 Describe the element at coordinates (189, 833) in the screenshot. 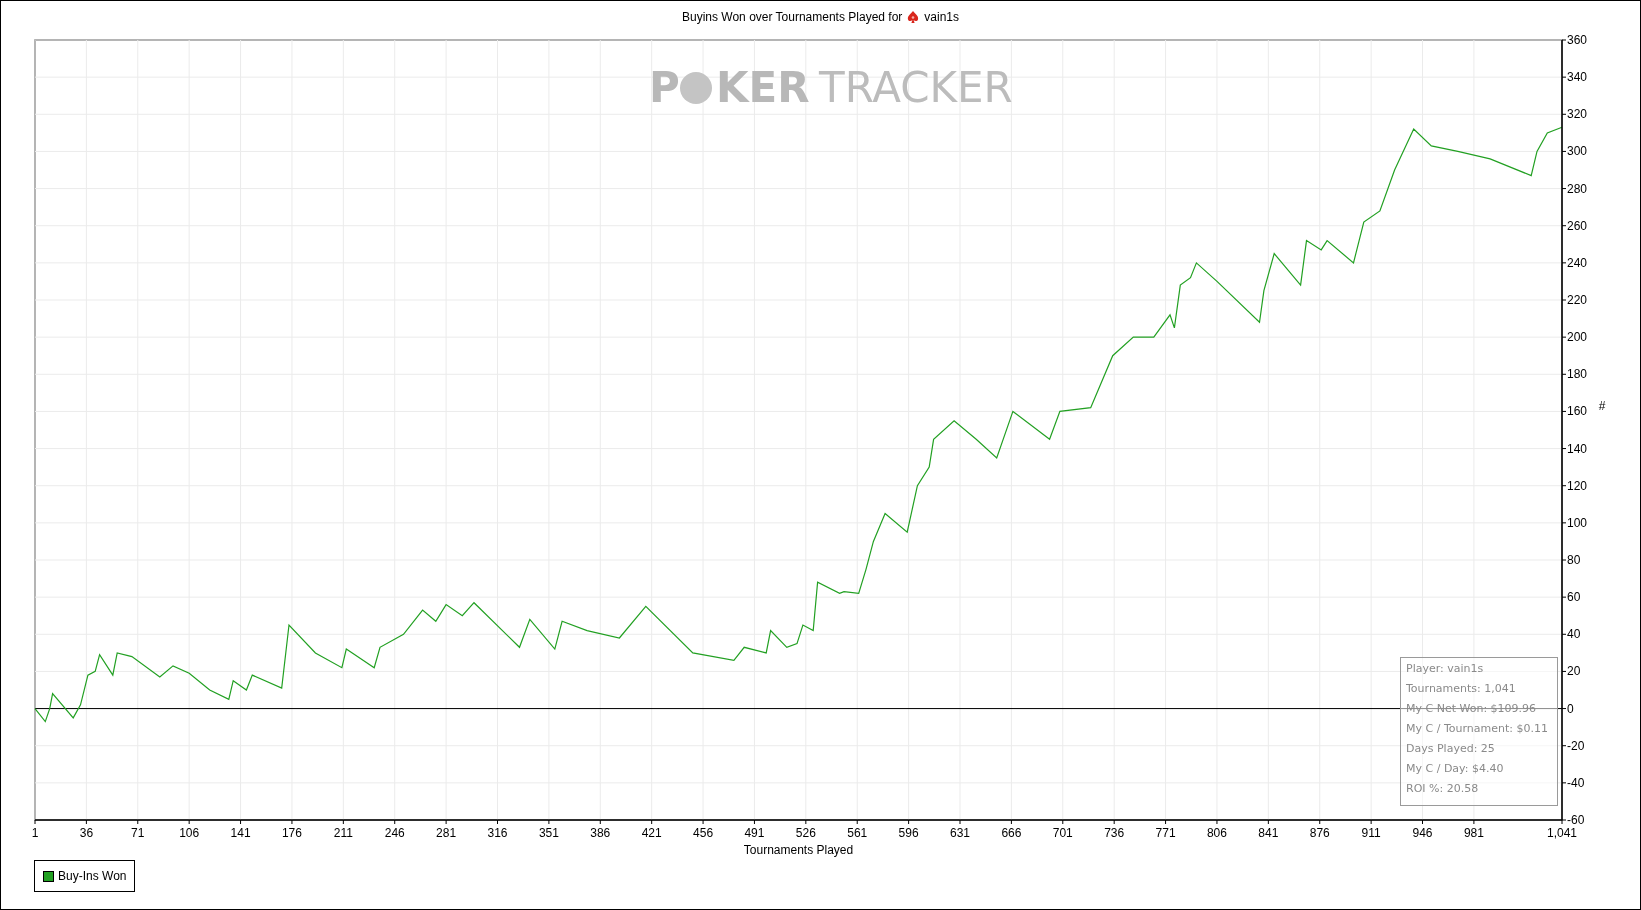

I see `x-tick-label: 106` at that location.